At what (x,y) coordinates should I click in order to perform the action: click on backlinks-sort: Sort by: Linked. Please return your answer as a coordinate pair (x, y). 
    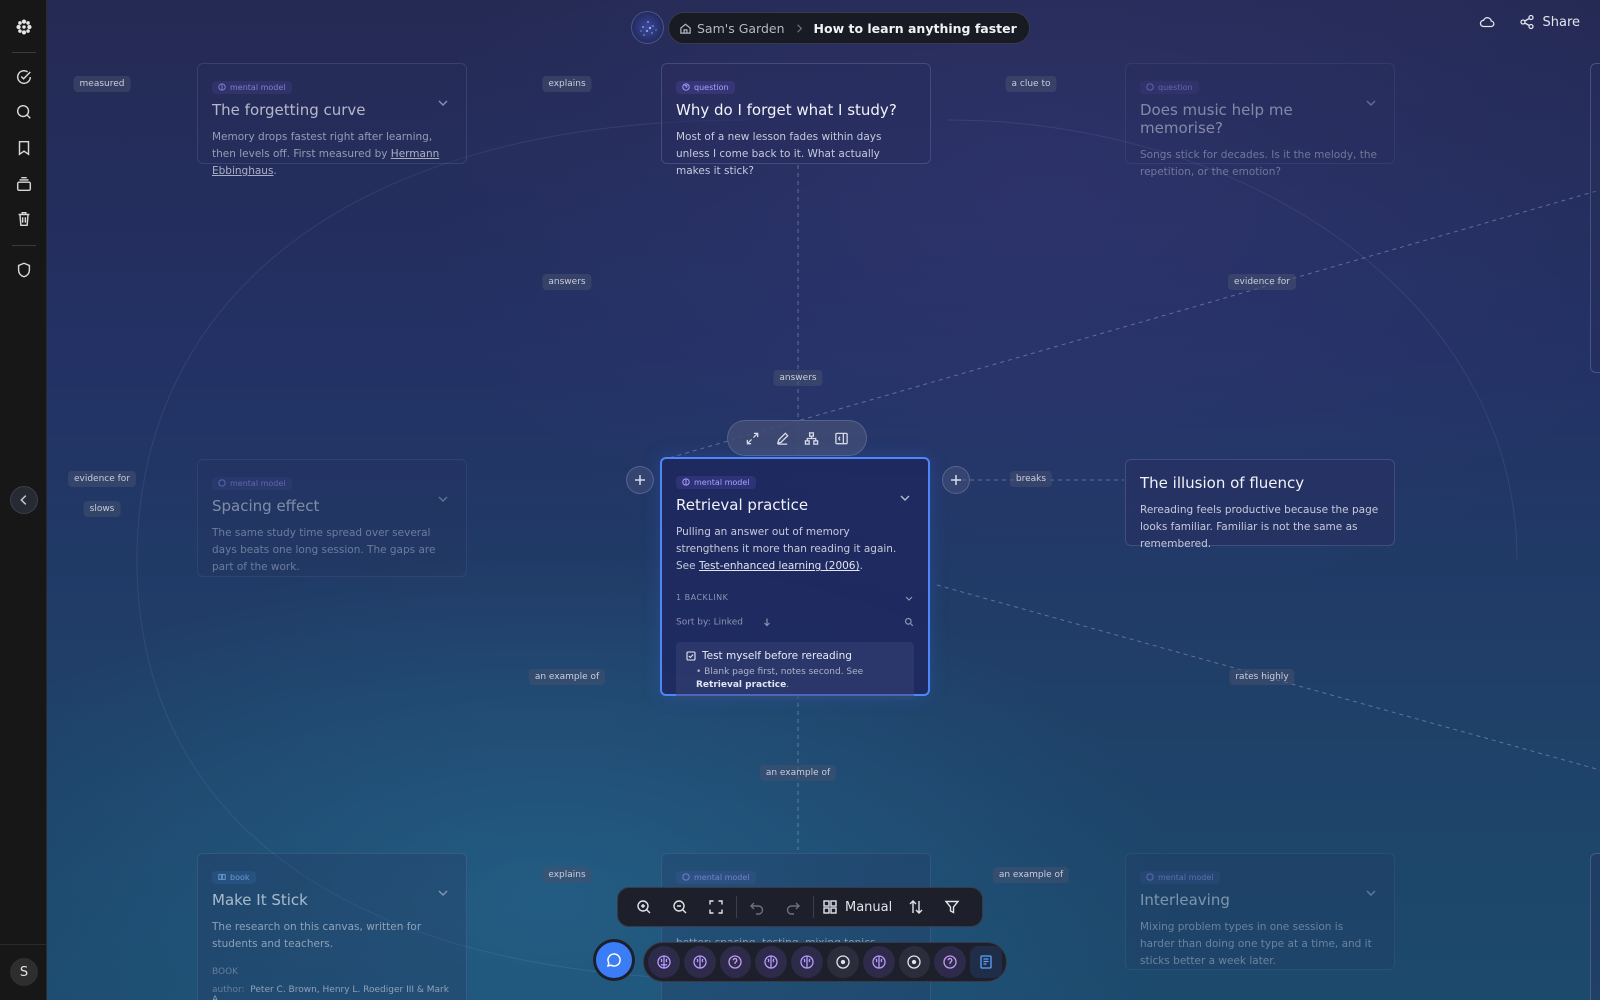
    Looking at the image, I should click on (795, 622).